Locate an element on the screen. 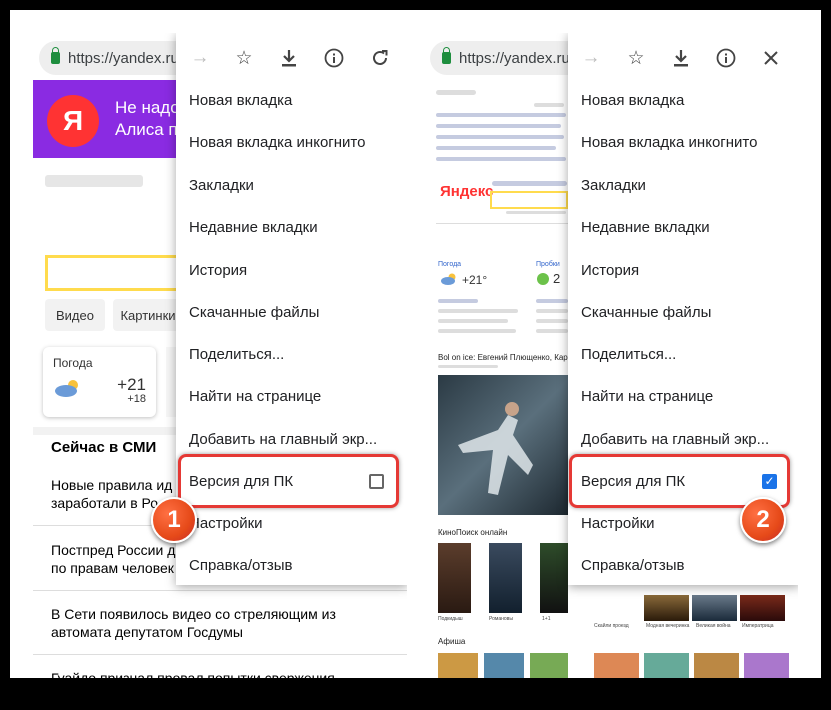 The height and width of the screenshot is (710, 831). traffic-value: 2 is located at coordinates (557, 278).